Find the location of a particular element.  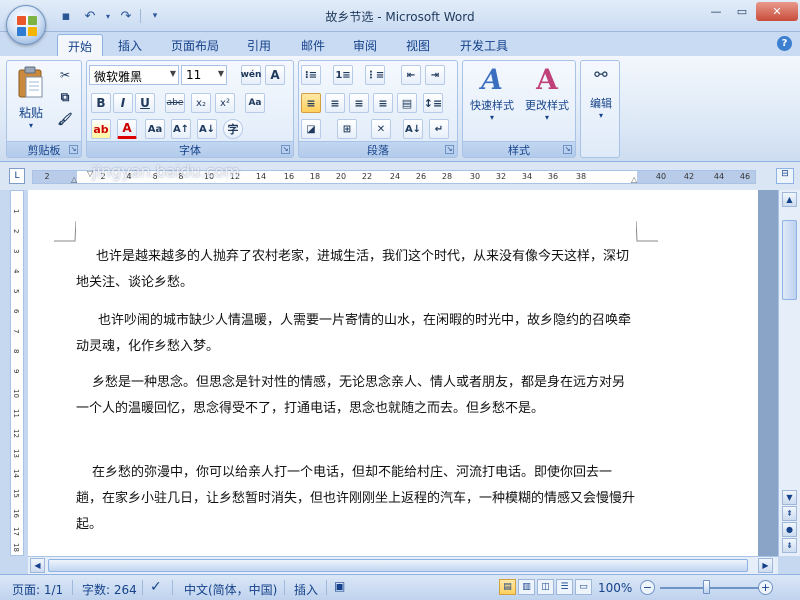

align-left-icon: ≡ is located at coordinates (311, 103).